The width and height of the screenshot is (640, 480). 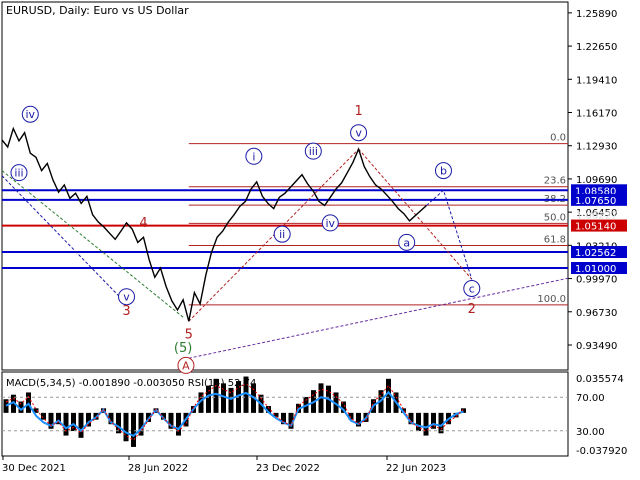 What do you see at coordinates (443, 171) in the screenshot?
I see `wave-label: b` at bounding box center [443, 171].